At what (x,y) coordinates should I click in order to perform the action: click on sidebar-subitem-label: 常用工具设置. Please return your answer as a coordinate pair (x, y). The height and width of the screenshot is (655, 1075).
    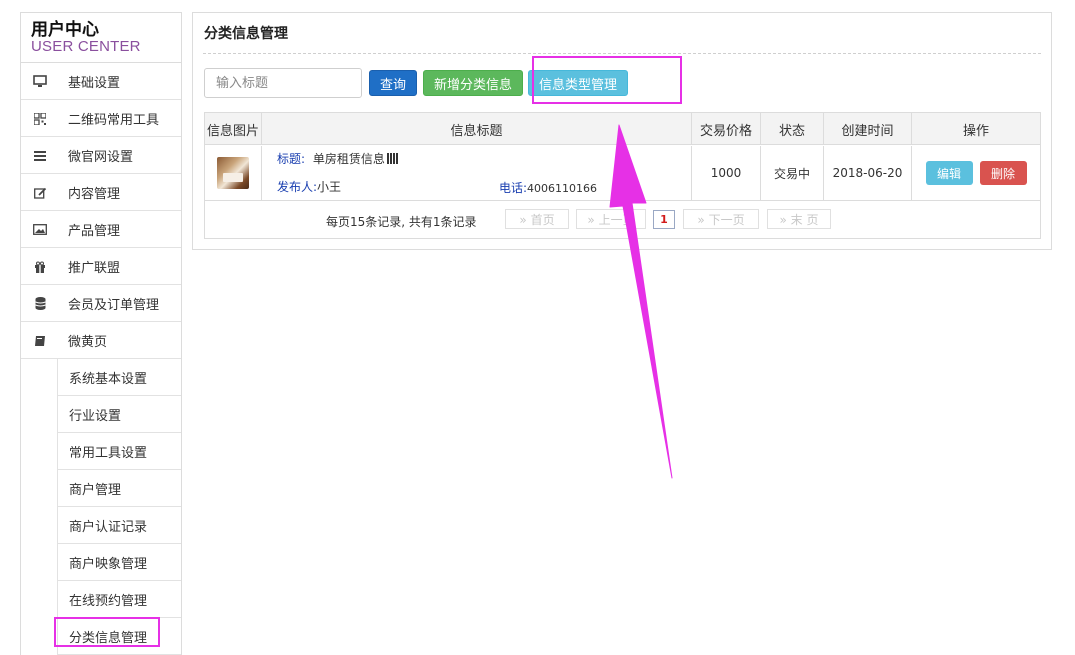
    Looking at the image, I should click on (108, 453).